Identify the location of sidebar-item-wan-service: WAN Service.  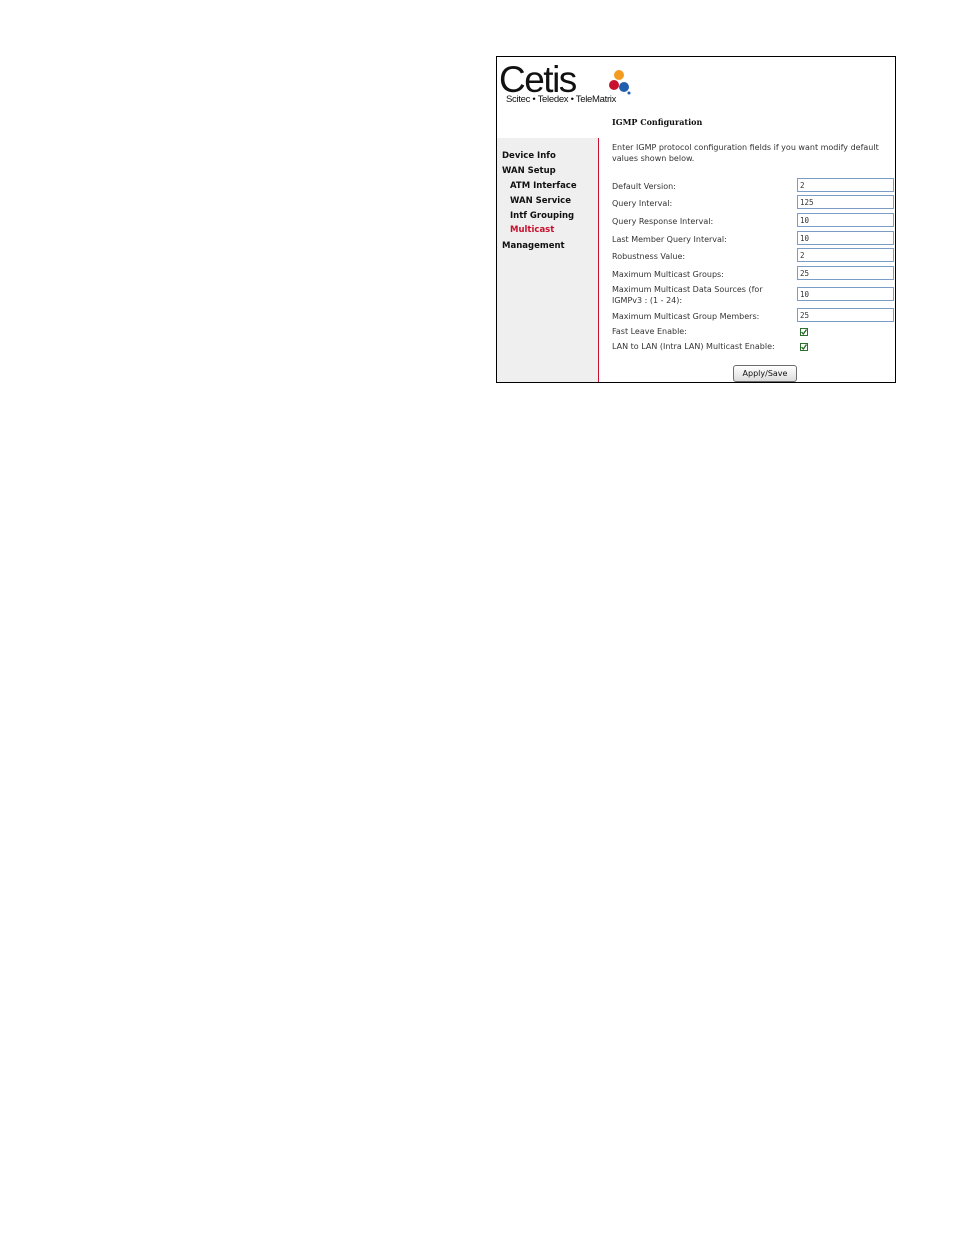
(540, 201).